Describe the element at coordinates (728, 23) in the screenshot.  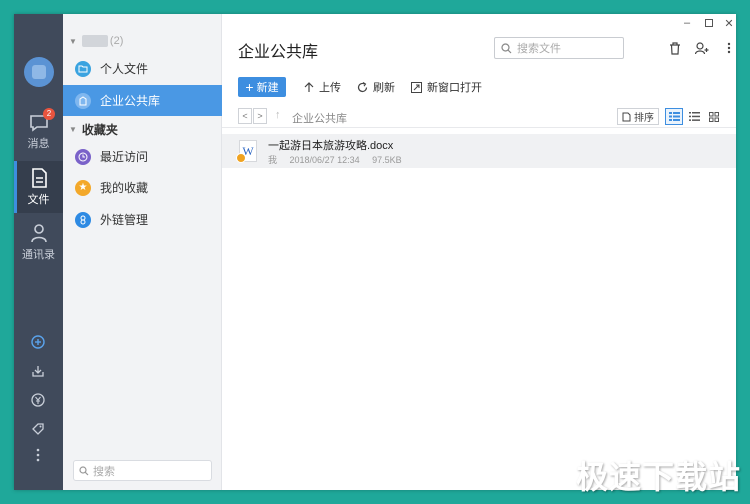
I see `close-icon: ✕` at that location.